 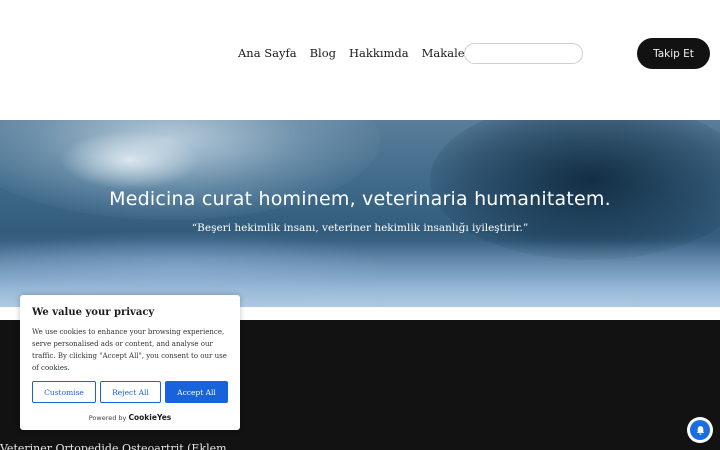 I want to click on main-nav: Ana Sayfa Blog Hakkımda Makaleler, so click(x=364, y=53).